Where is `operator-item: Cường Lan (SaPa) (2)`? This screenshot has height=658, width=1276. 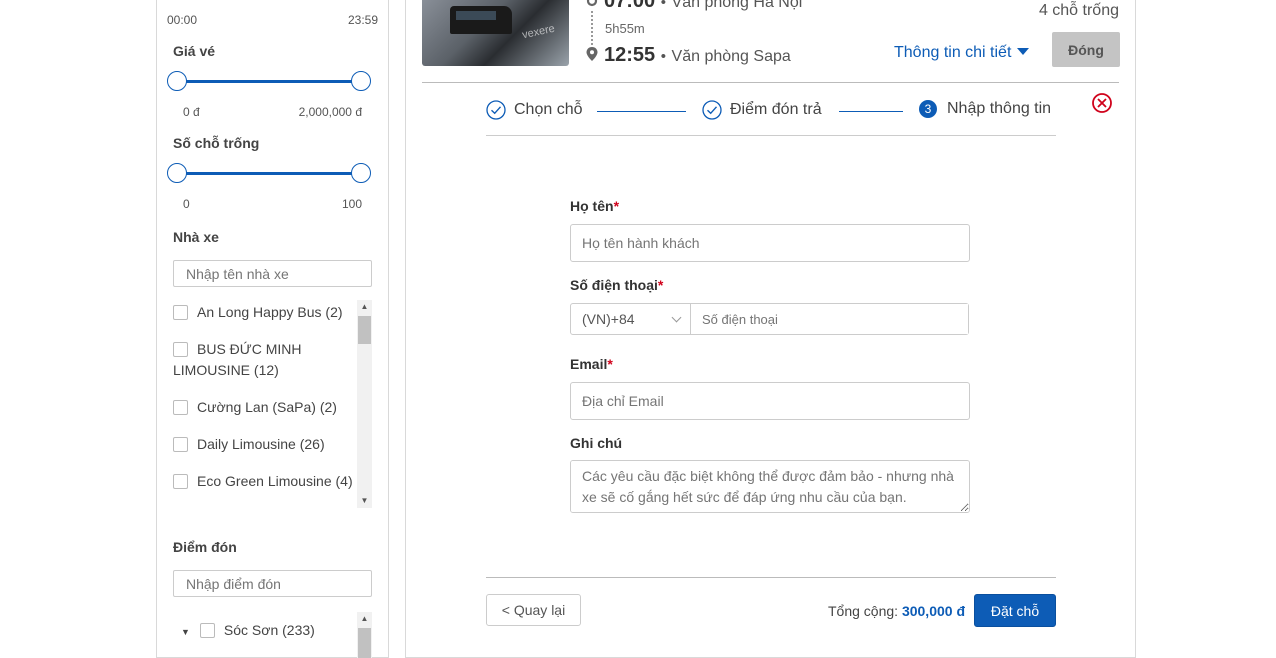 operator-item: Cường Lan (SaPa) (2) is located at coordinates (263, 407).